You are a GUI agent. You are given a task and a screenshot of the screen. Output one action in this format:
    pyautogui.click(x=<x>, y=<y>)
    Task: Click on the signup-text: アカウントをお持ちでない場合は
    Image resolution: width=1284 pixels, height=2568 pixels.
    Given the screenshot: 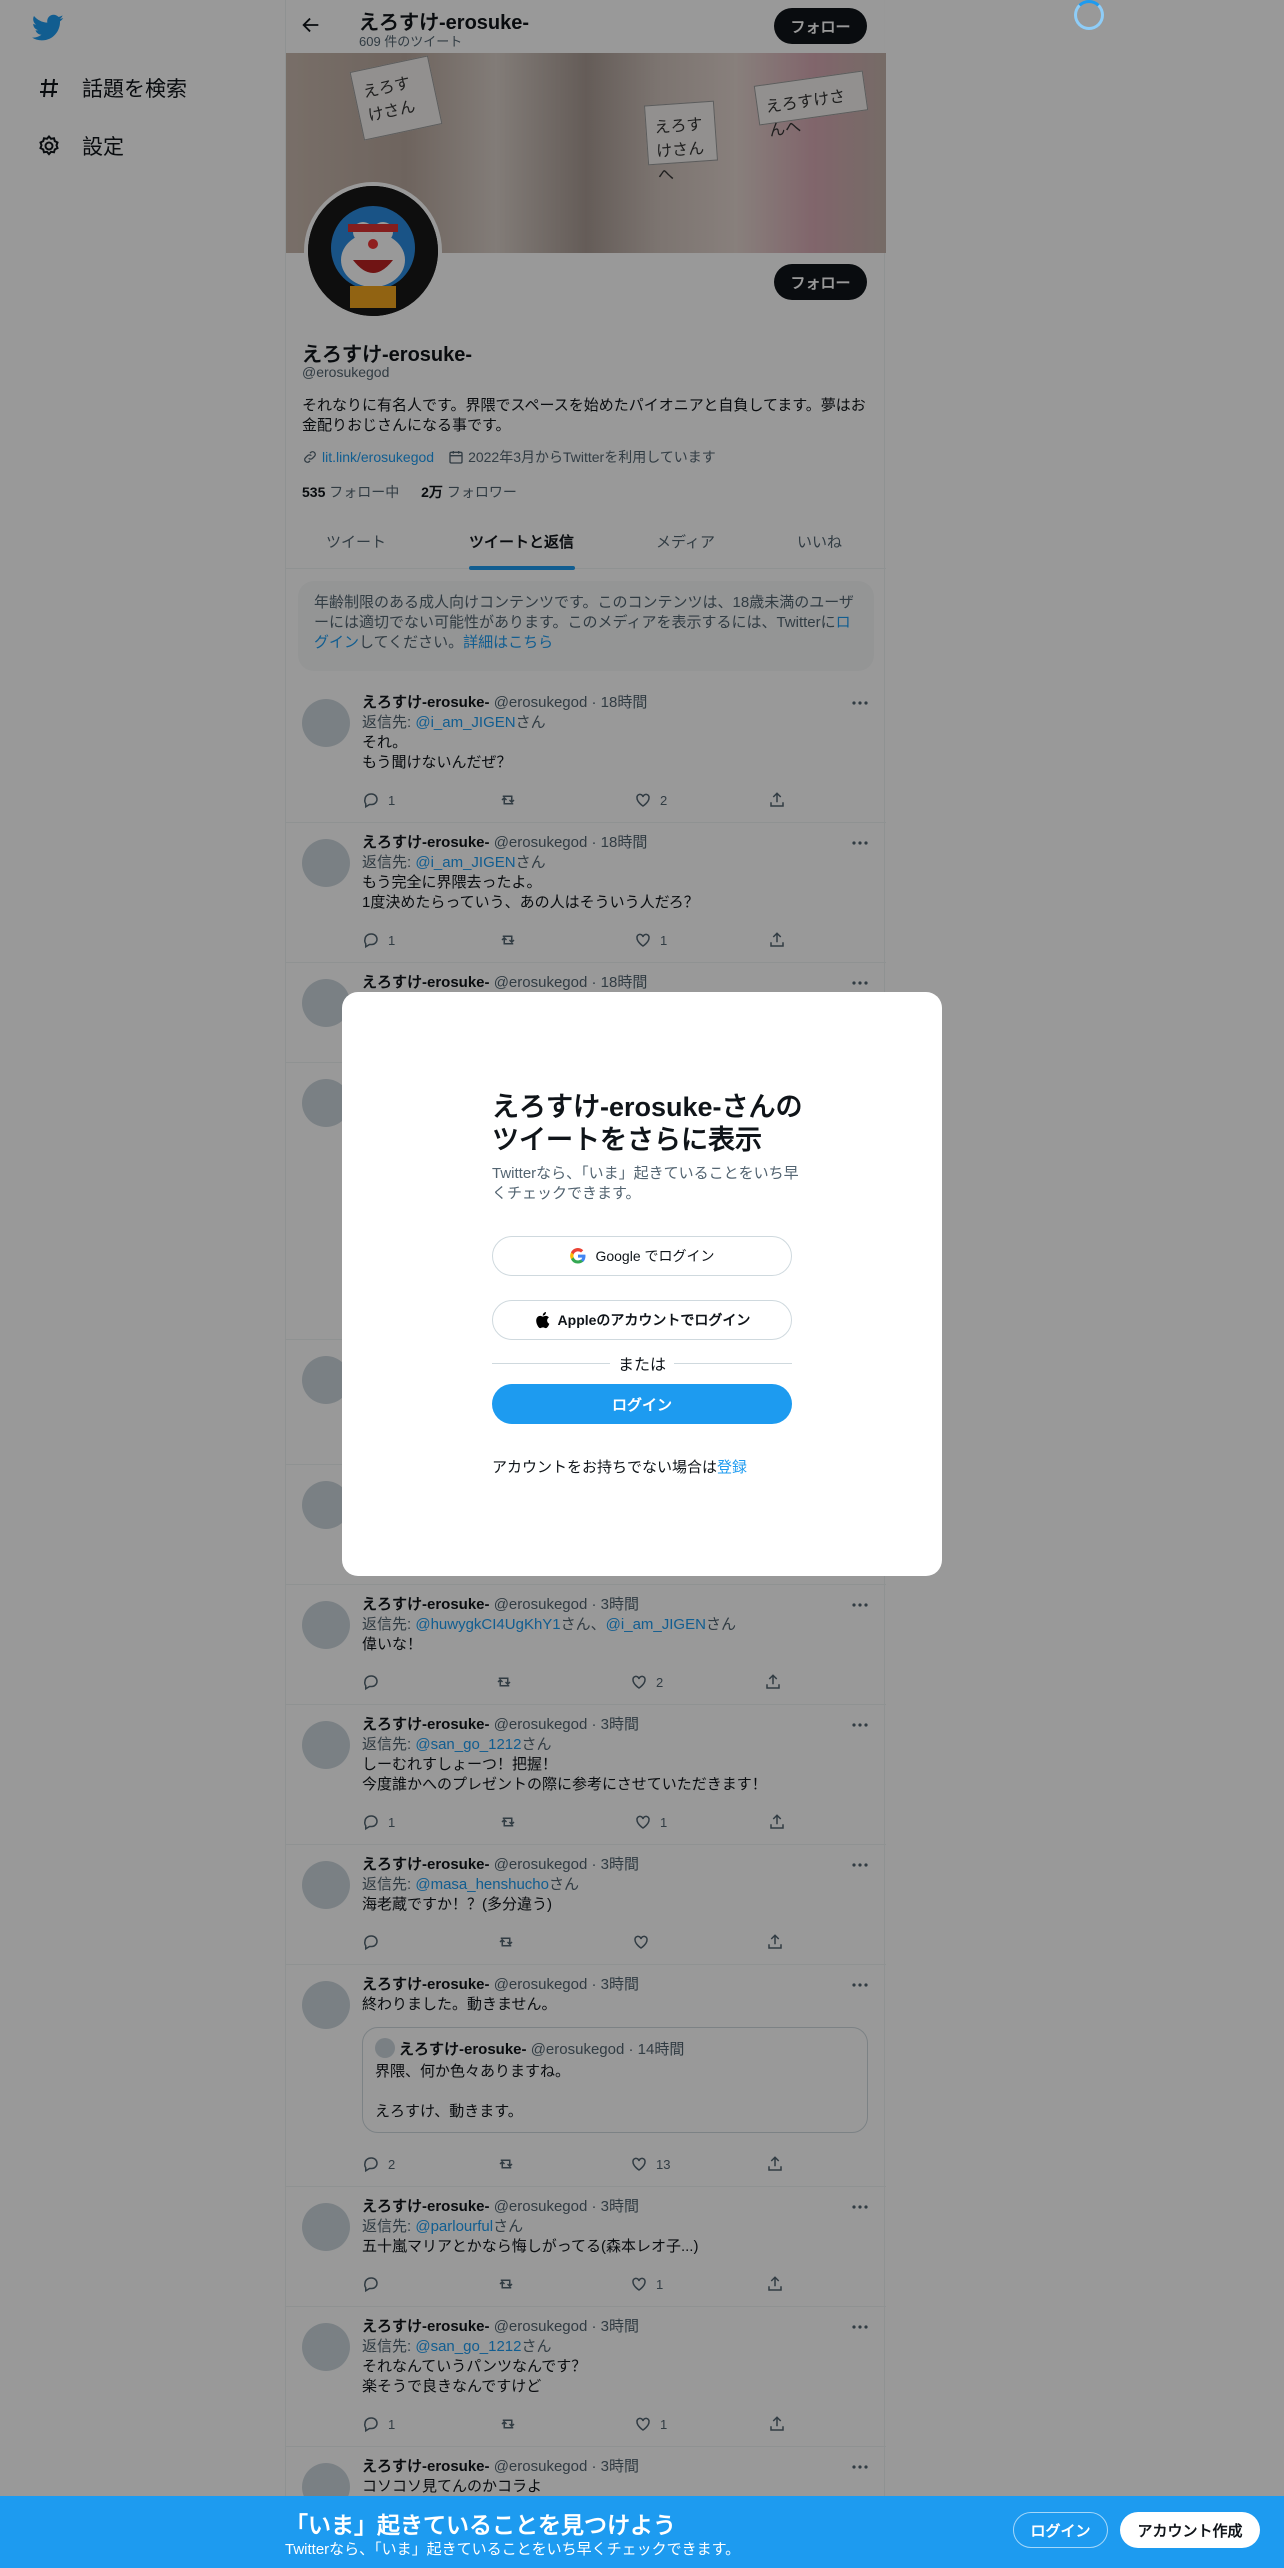 What is the action you would take?
    pyautogui.click(x=605, y=1467)
    